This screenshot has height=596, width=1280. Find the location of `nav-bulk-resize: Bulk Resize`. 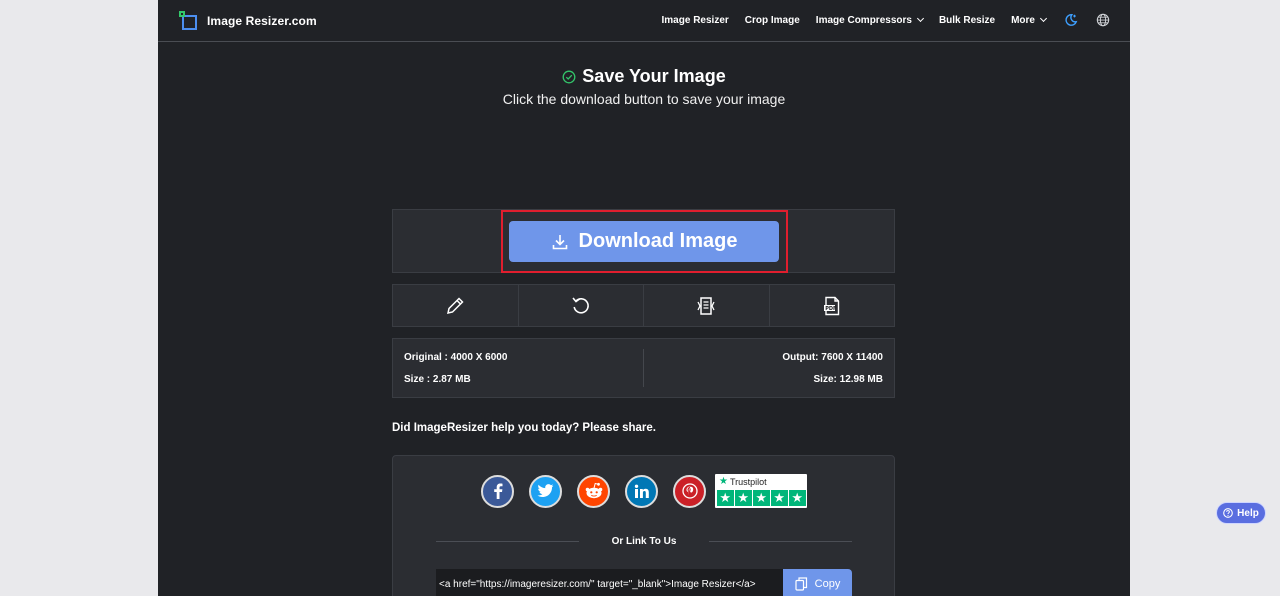

nav-bulk-resize: Bulk Resize is located at coordinates (967, 20).